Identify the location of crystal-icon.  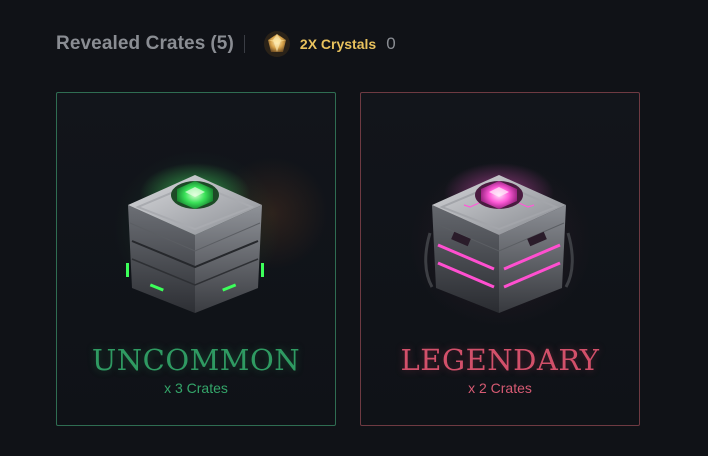
(276, 44).